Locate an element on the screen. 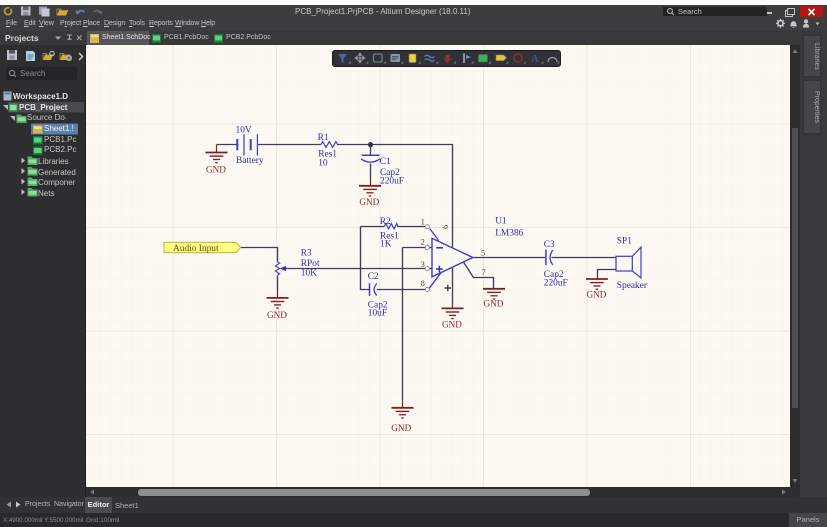 Image resolution: width=827 pixels, height=527 pixels. svg-text: Speaker is located at coordinates (632, 286).